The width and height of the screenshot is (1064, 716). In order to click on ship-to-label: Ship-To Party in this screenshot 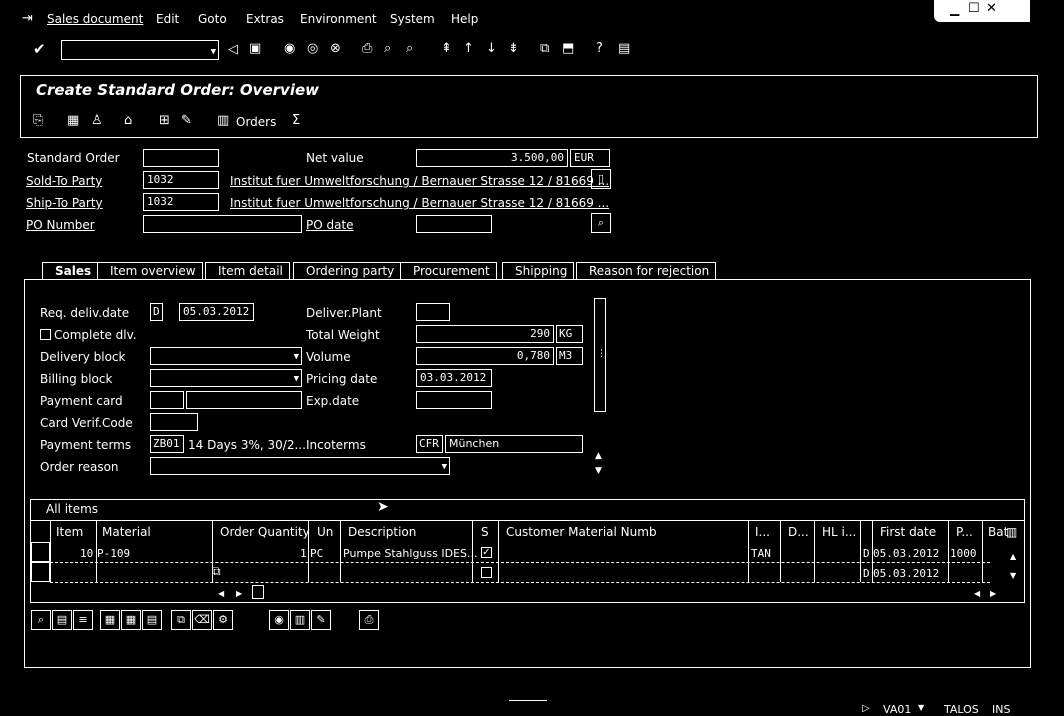, I will do `click(64, 203)`.